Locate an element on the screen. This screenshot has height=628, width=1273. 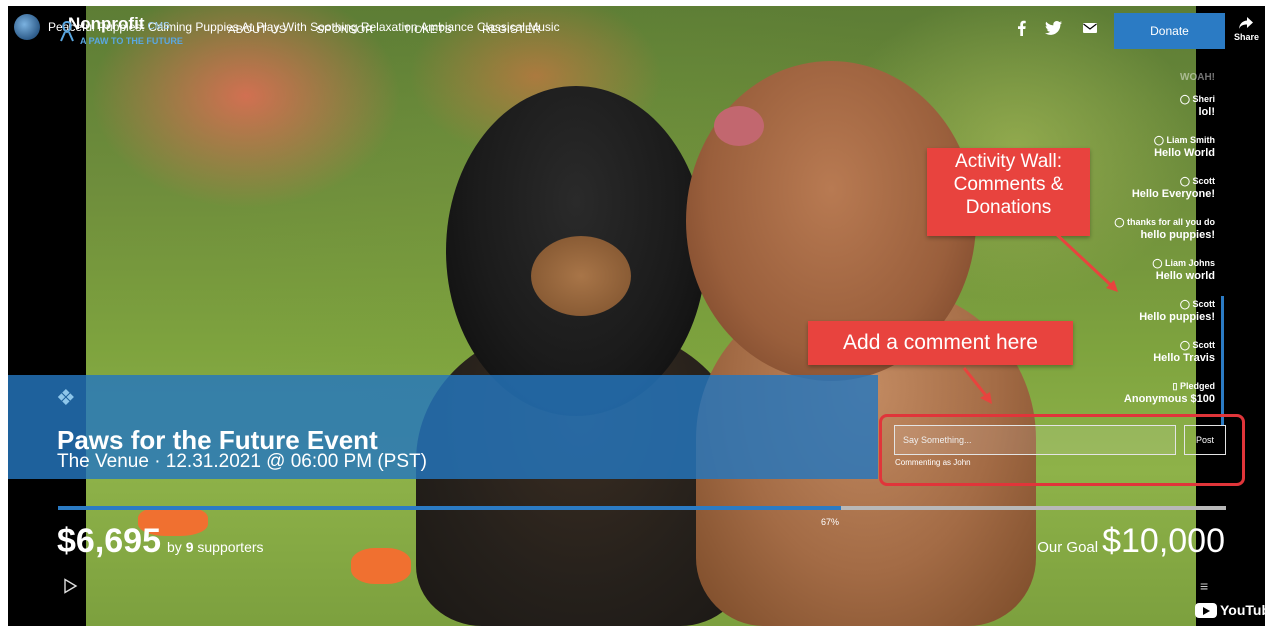
wall-item-message: Anonymous $100 is located at coordinates (1169, 399).